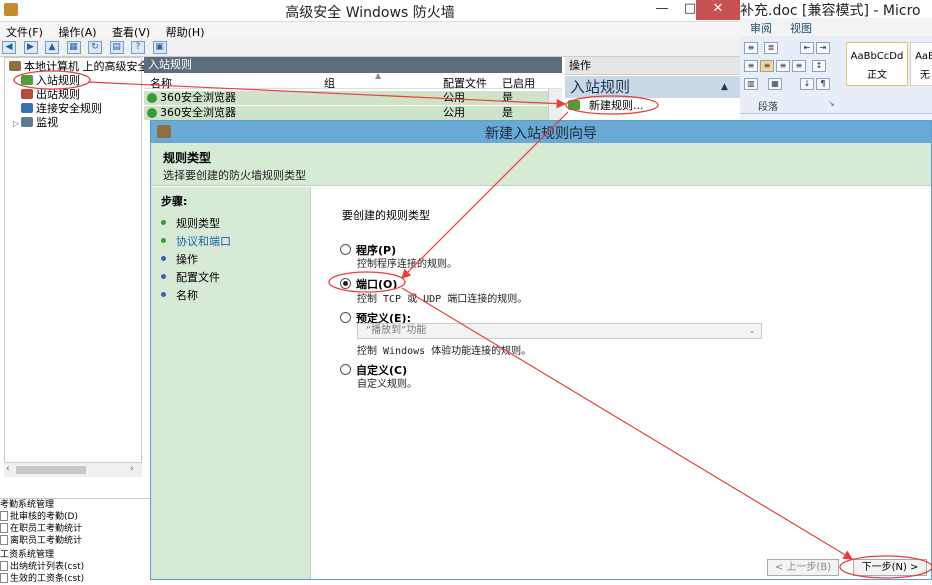 The height and width of the screenshot is (585, 932). Describe the element at coordinates (69, 108) in the screenshot. I see `tree-item-label: 连接安全规则` at that location.